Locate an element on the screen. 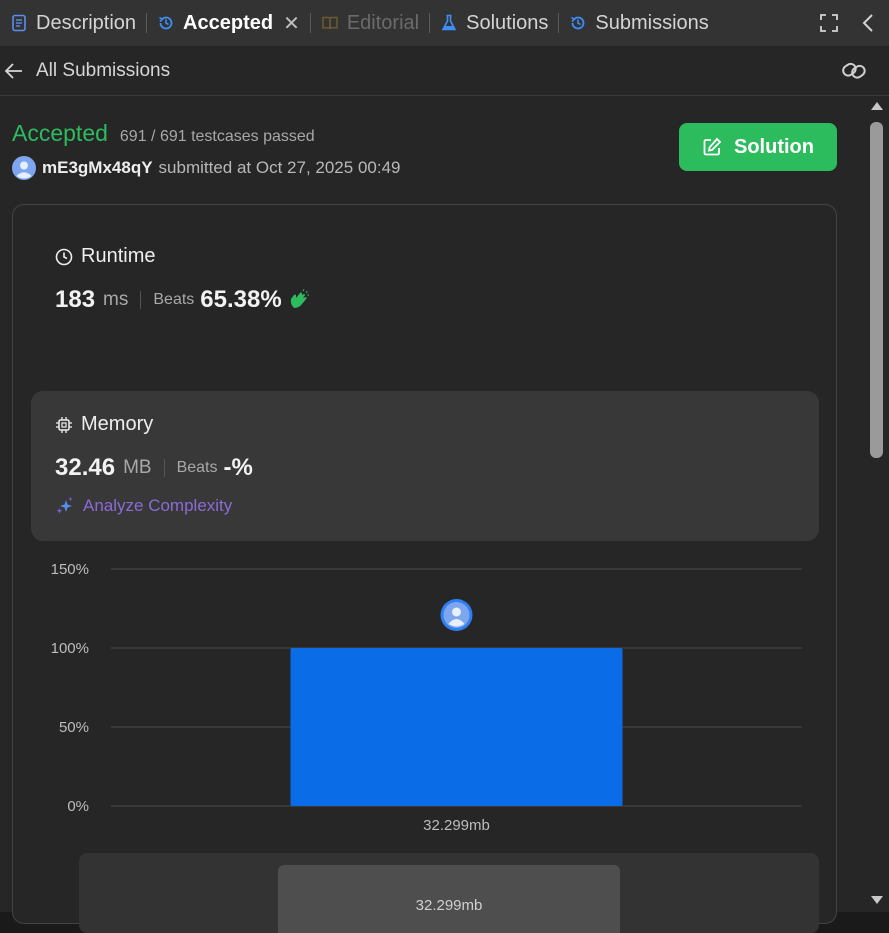 This screenshot has height=933, width=889. runtime-unit: ms is located at coordinates (116, 299).